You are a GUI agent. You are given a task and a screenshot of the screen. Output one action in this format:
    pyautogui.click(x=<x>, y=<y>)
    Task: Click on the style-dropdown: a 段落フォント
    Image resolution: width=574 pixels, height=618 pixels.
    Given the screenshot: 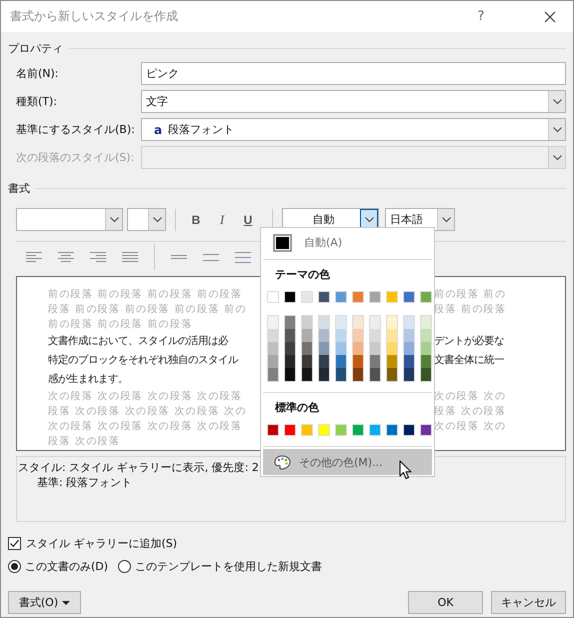 What is the action you would take?
    pyautogui.click(x=353, y=129)
    